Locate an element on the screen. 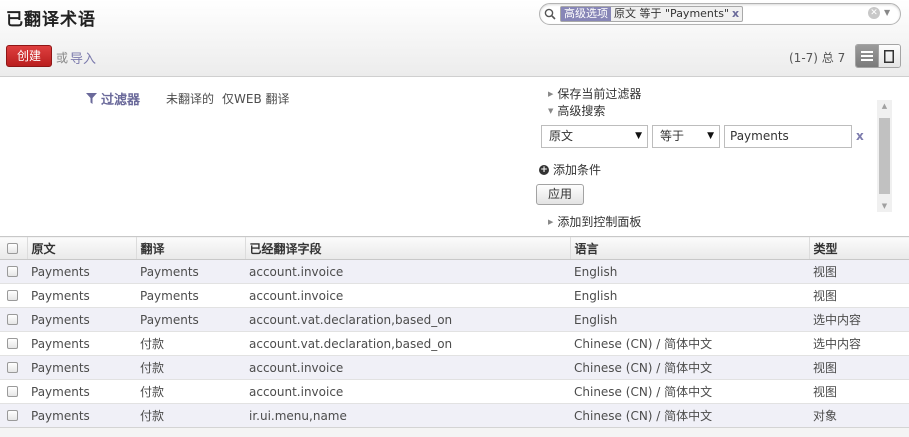  cell-type: 对象 is located at coordinates (859, 415).